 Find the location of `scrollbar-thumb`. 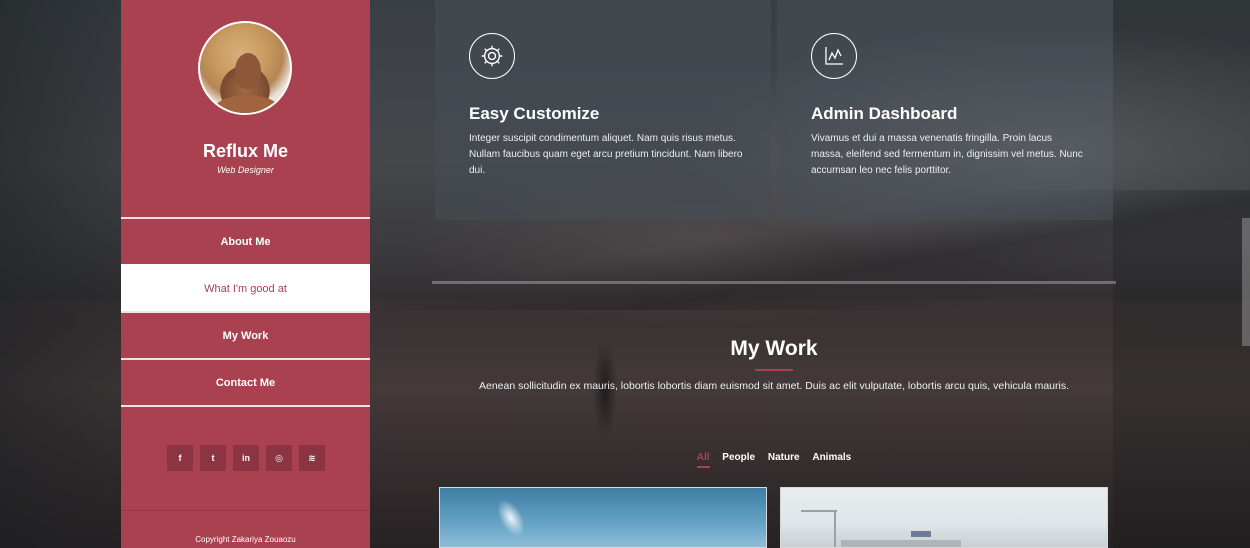

scrollbar-thumb is located at coordinates (1246, 282).